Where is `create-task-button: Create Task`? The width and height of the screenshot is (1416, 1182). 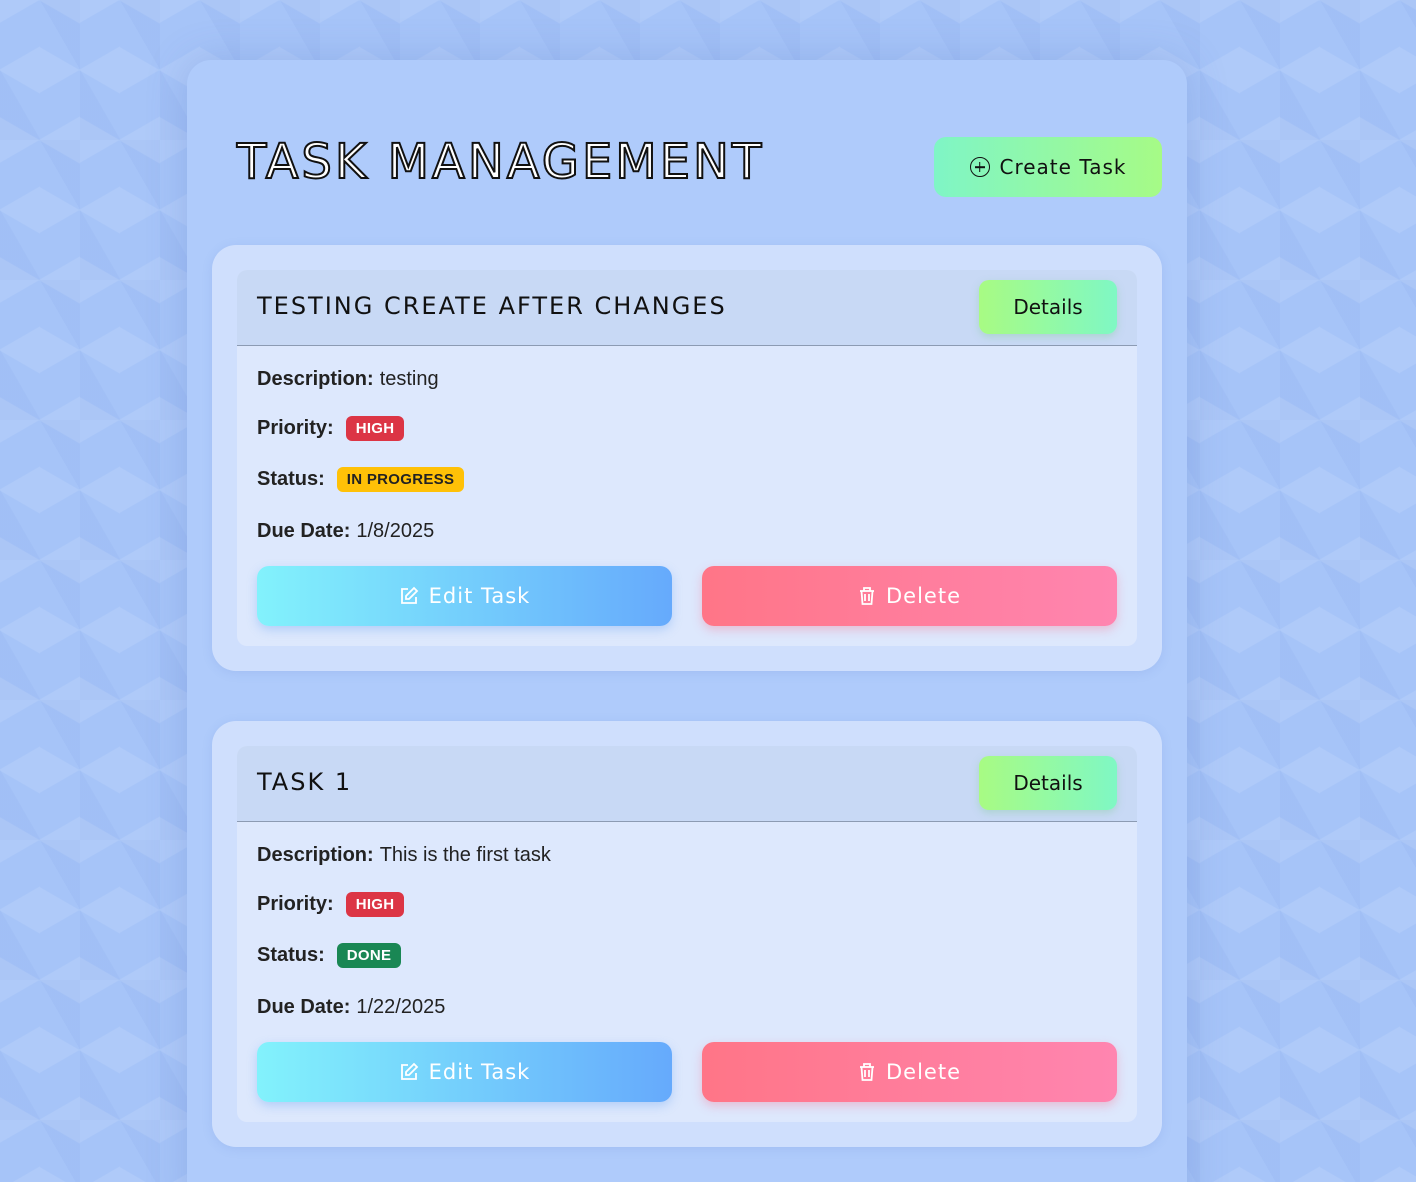
create-task-button: Create Task is located at coordinates (1048, 167).